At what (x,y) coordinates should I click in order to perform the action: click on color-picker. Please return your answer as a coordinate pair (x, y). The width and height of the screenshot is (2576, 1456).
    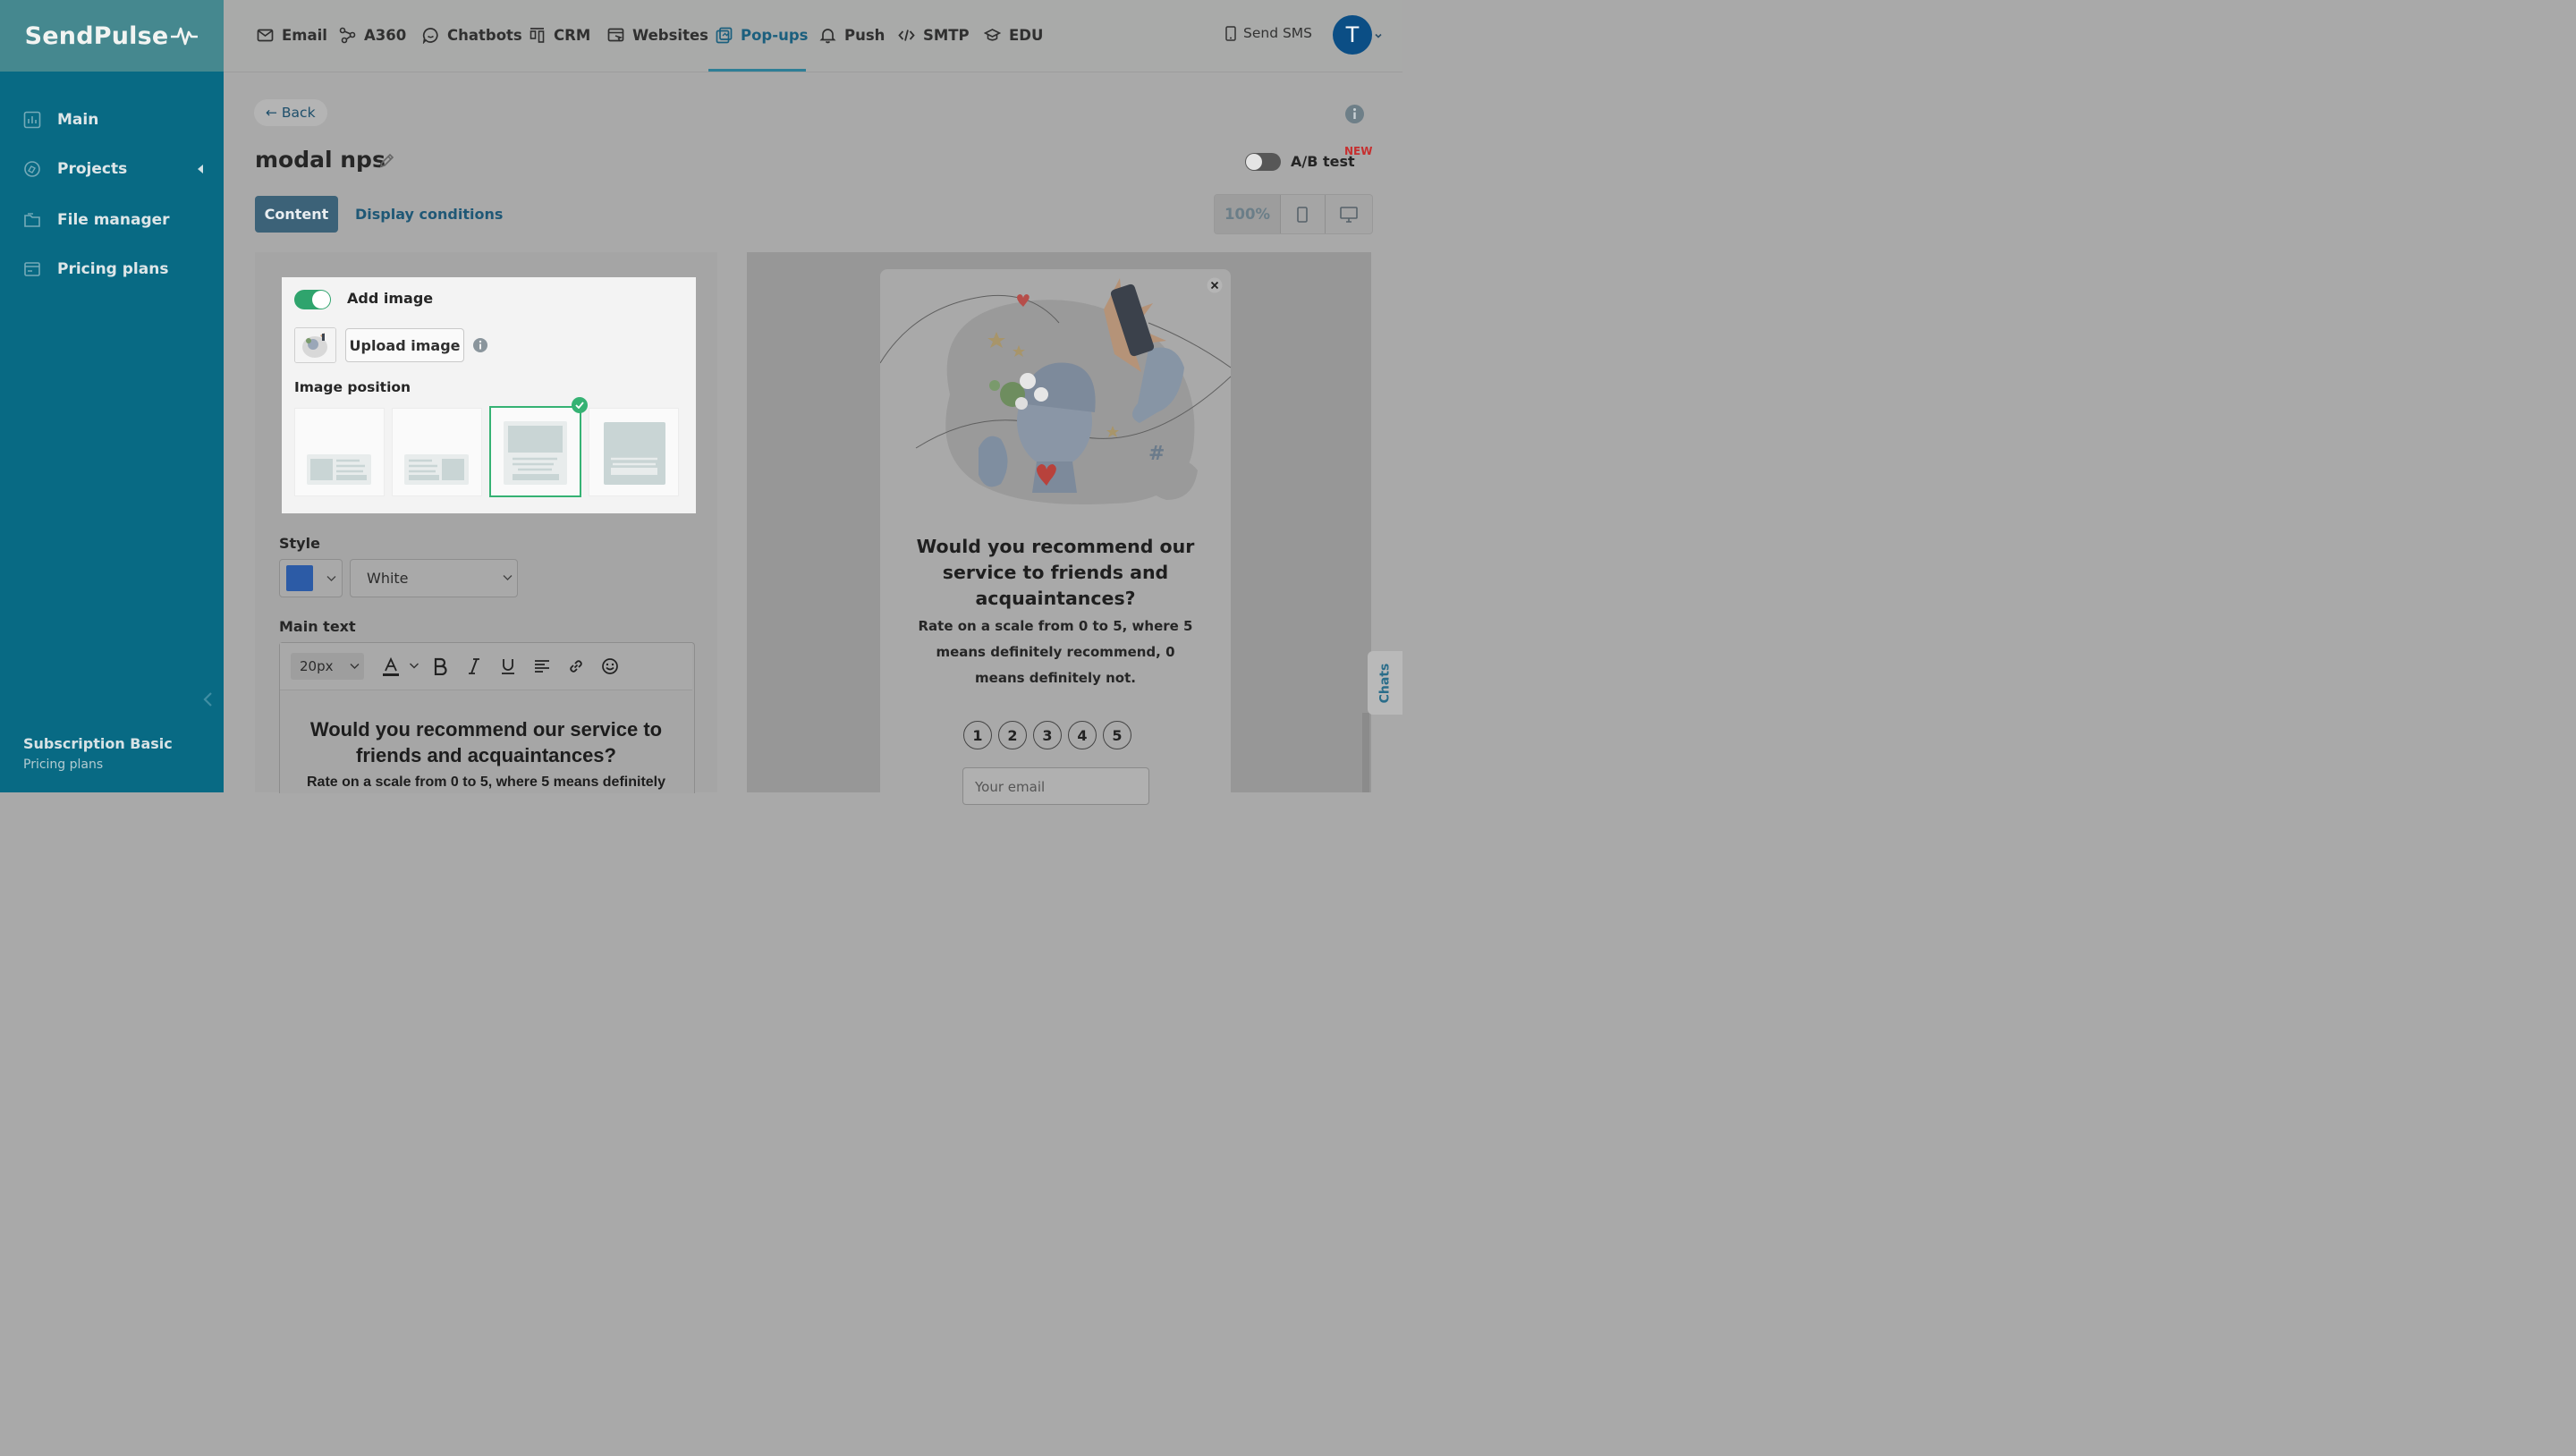
    Looking at the image, I should click on (311, 578).